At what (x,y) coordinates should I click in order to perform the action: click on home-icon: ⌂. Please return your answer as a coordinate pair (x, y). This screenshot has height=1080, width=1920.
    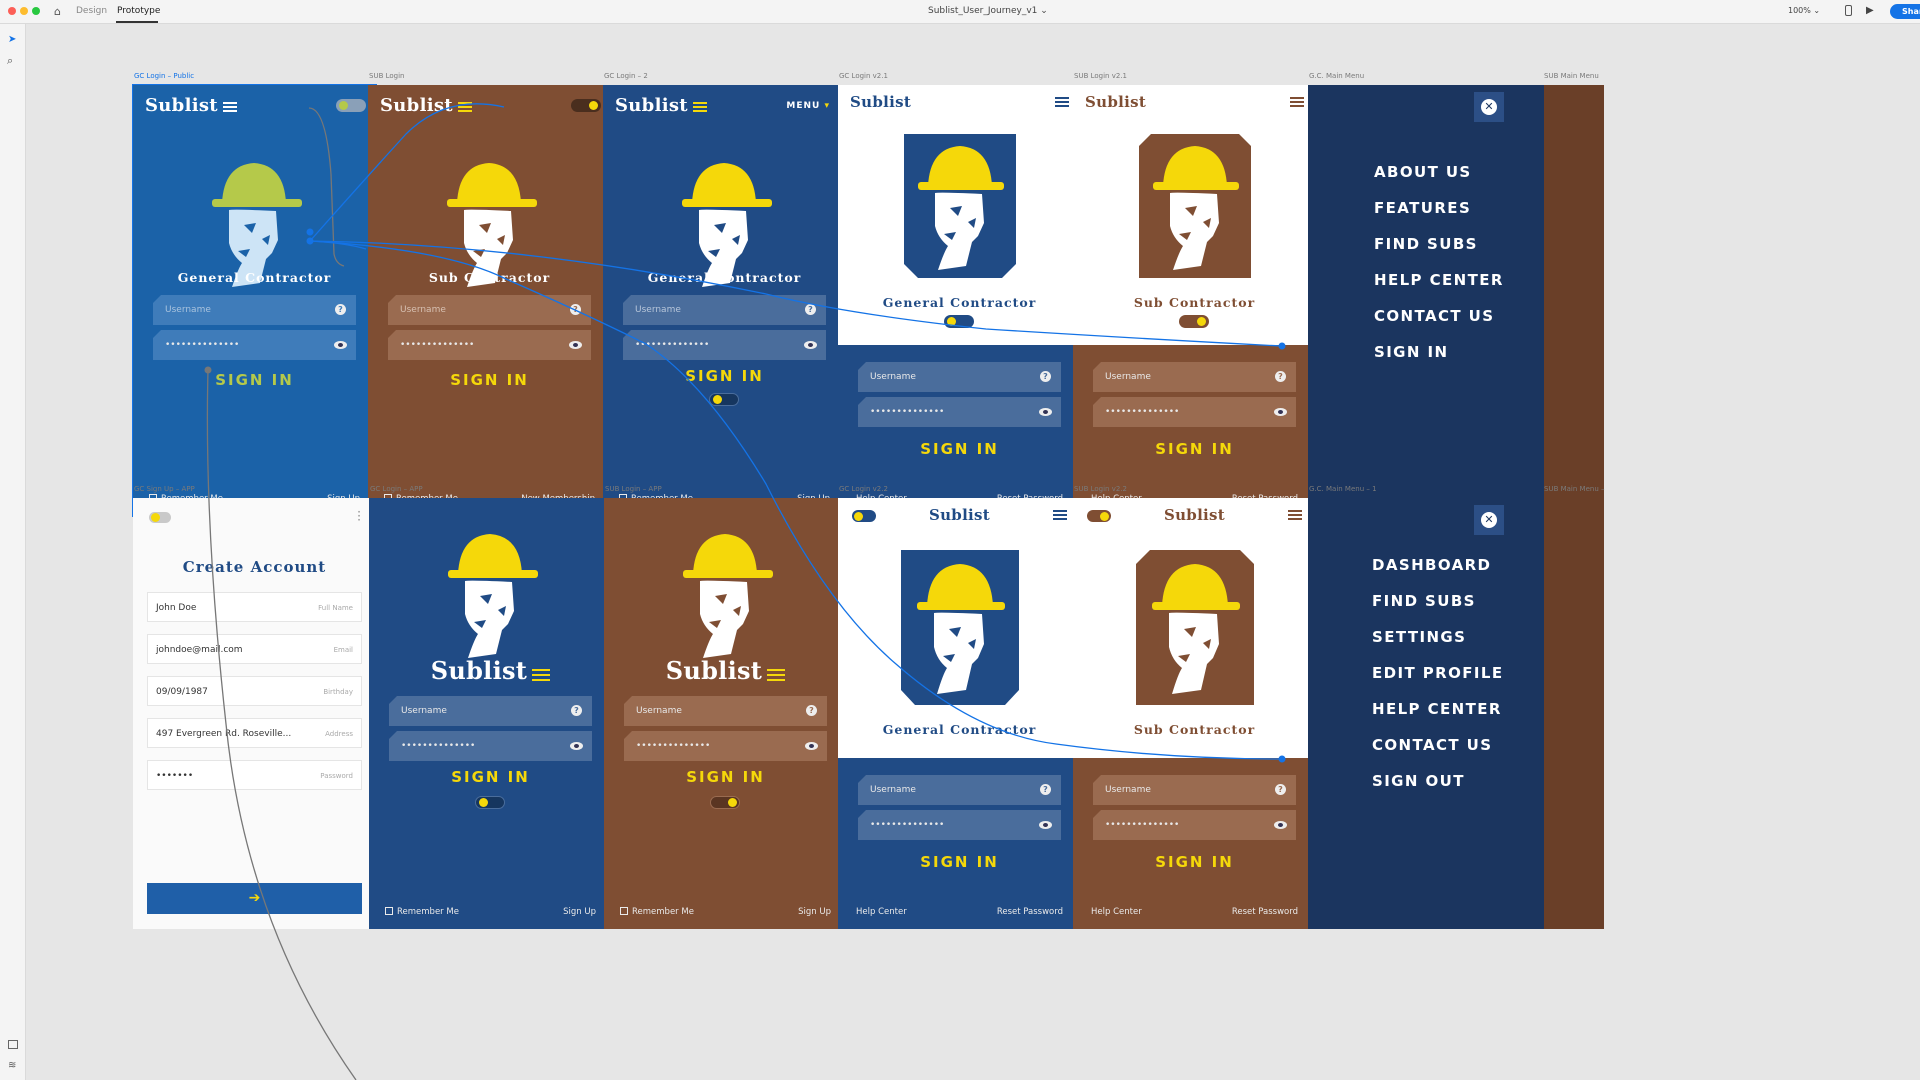
    Looking at the image, I should click on (57, 11).